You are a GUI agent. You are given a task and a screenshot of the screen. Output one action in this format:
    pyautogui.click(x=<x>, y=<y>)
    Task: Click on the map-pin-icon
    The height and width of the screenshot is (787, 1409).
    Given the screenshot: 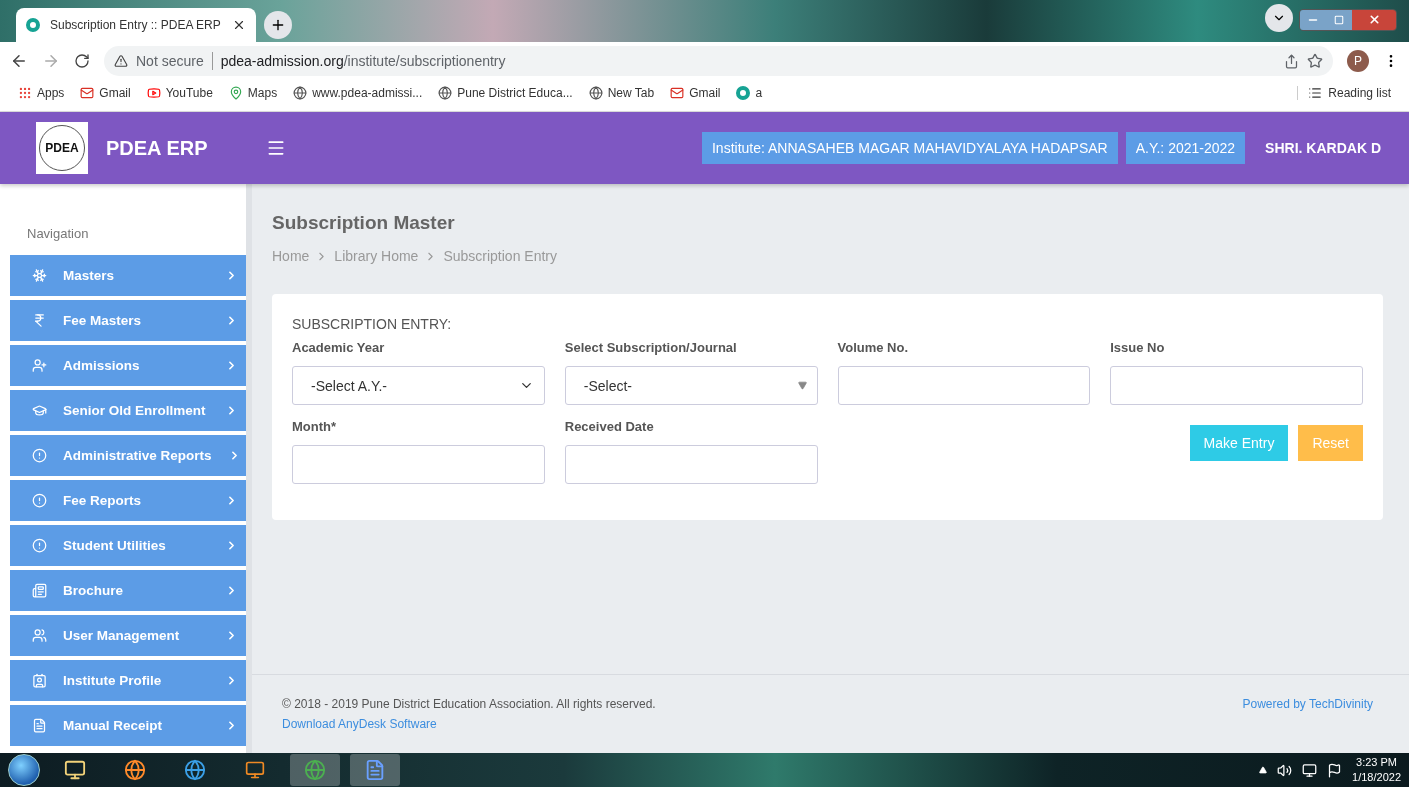 What is the action you would take?
    pyautogui.click(x=235, y=92)
    